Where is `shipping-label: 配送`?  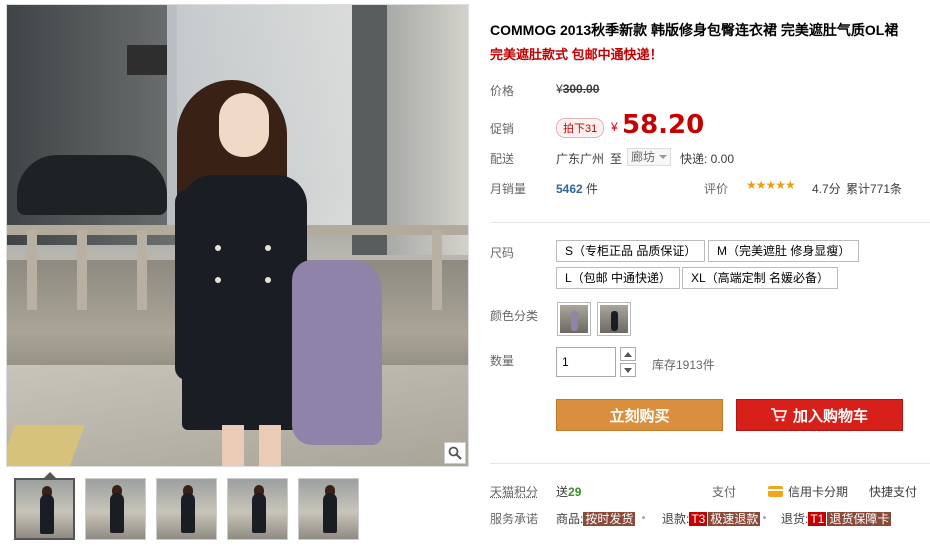
shipping-label: 配送 is located at coordinates (502, 159).